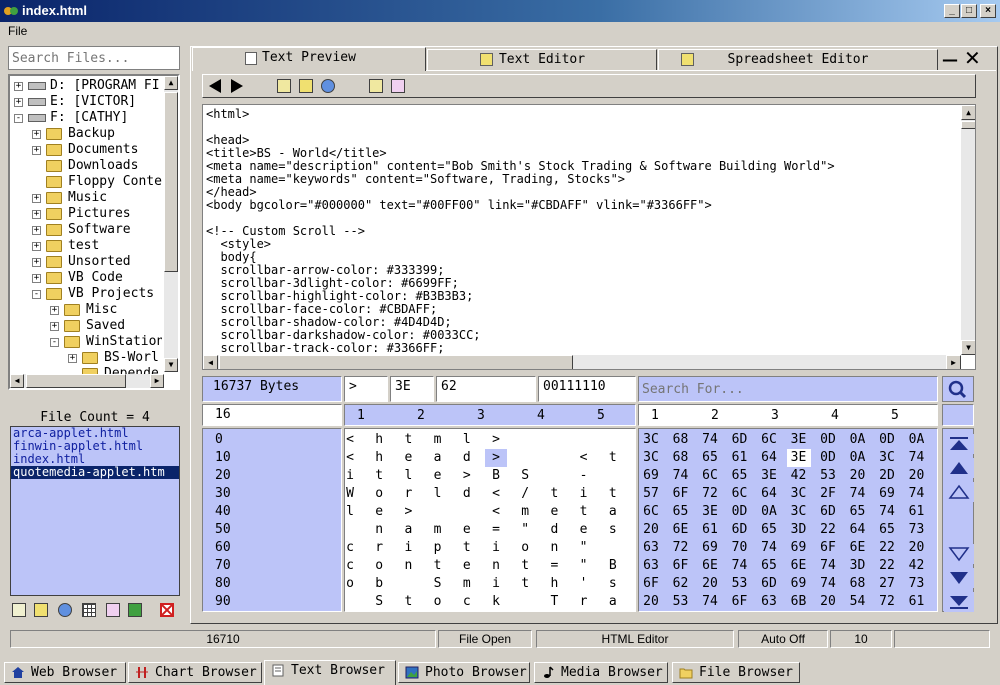 The width and height of the screenshot is (1000, 685). What do you see at coordinates (952, 11) in the screenshot?
I see `minimize-button: _` at bounding box center [952, 11].